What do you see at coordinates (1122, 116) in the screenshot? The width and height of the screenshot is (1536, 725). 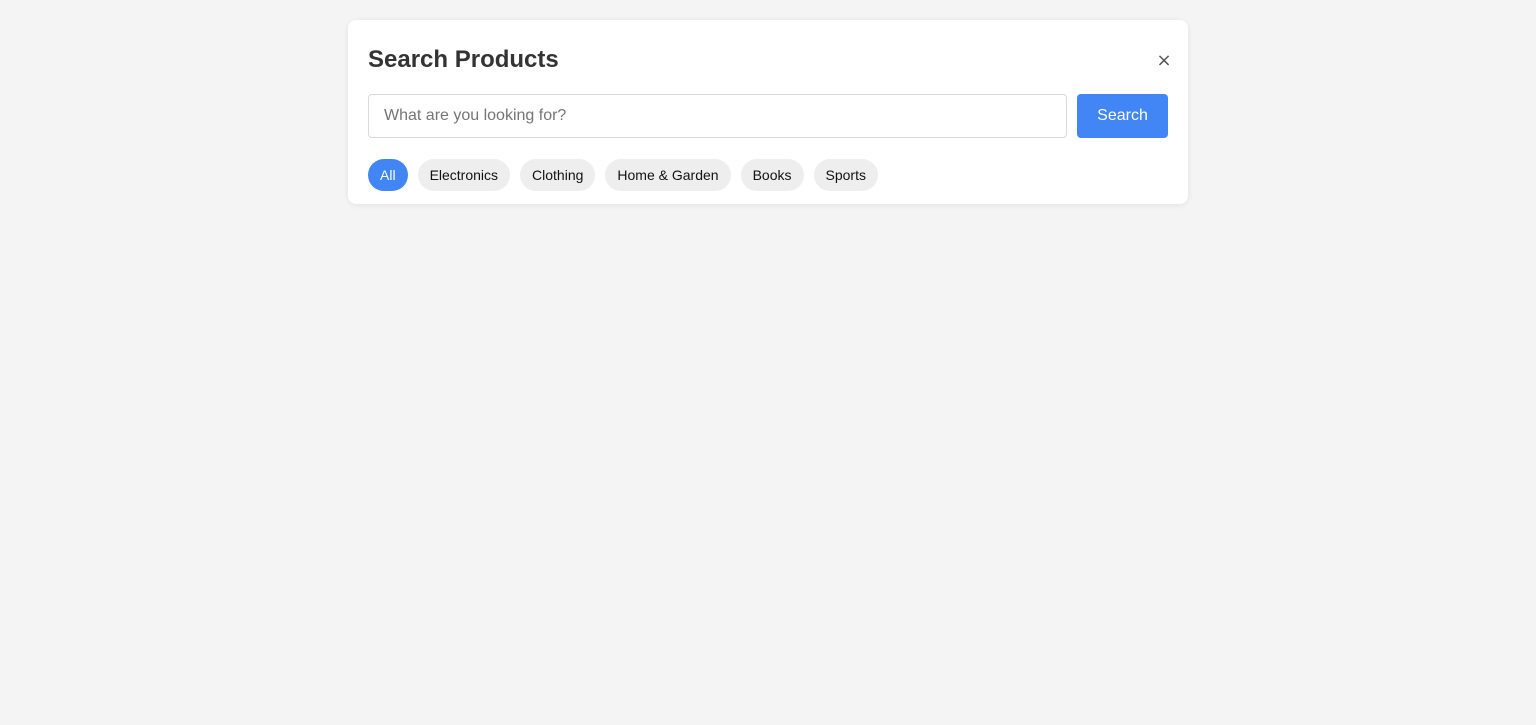 I see `search-button: Search` at bounding box center [1122, 116].